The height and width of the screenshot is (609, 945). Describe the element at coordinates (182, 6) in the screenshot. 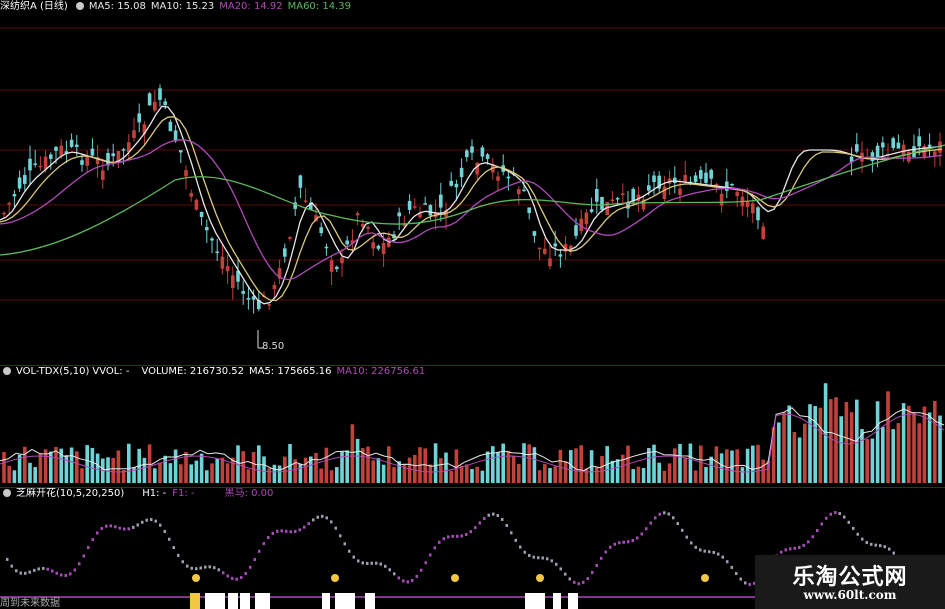

I see `ma10-label: MA10: 15.23` at that location.